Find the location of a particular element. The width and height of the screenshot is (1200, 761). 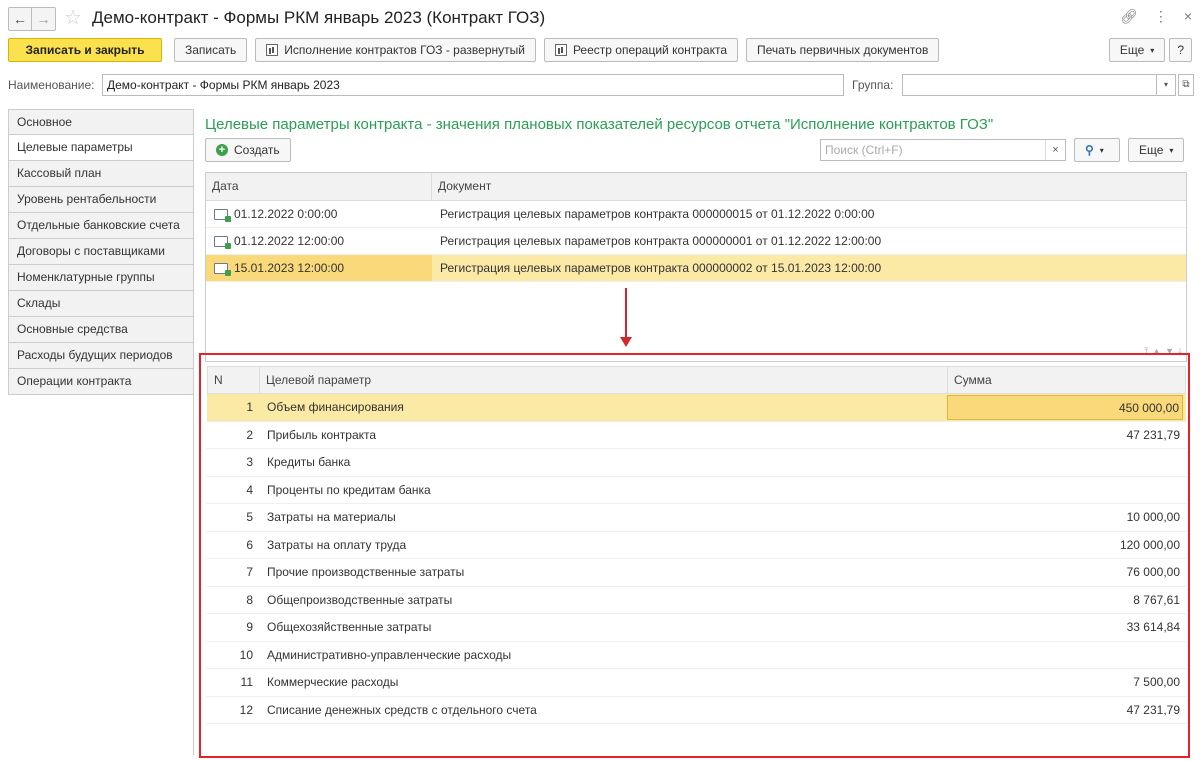

print-documents-button: Печать первичных документов is located at coordinates (843, 50).